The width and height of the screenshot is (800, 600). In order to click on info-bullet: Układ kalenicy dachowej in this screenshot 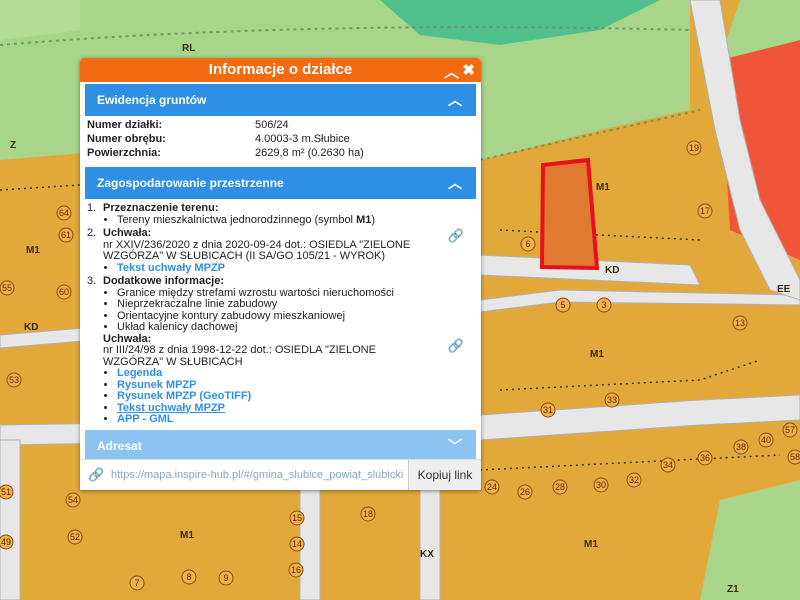, I will do `click(295, 327)`.